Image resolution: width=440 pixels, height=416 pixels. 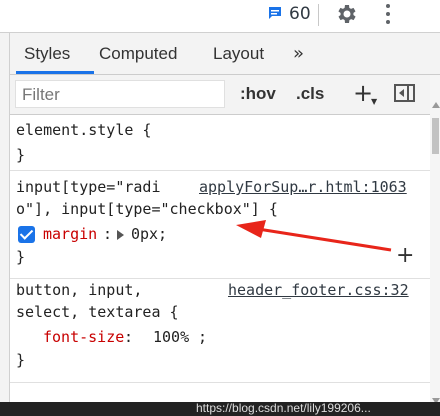 I want to click on rule-selector-continued: select, textarea {, so click(x=97, y=312).